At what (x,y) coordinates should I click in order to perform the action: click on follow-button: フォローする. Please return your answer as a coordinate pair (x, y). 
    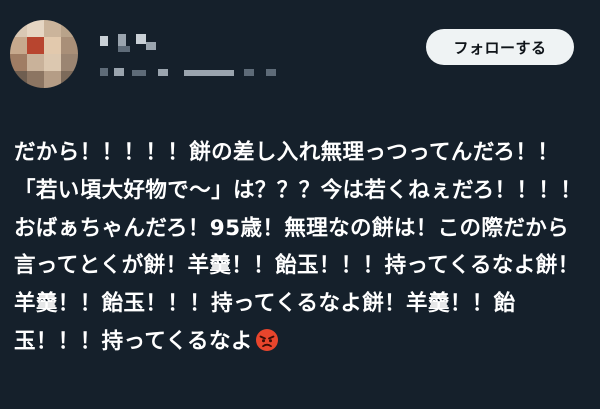
    Looking at the image, I should click on (500, 47).